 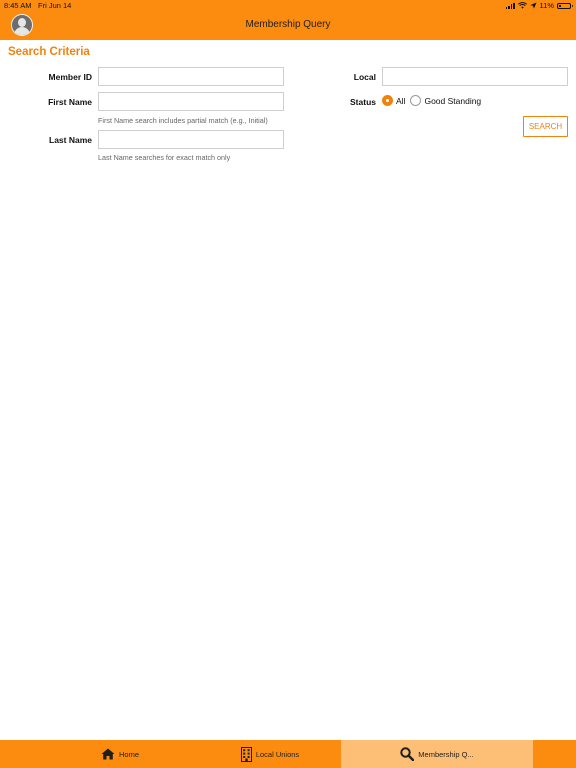 What do you see at coordinates (70, 77) in the screenshot?
I see `member-id-label: Member ID` at bounding box center [70, 77].